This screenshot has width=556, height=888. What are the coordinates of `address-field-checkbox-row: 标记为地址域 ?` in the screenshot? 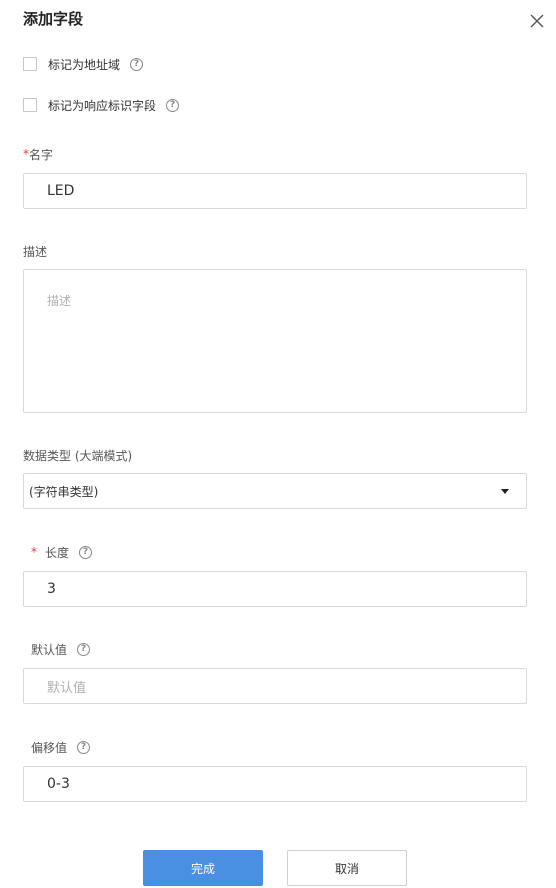 It's located at (83, 64).